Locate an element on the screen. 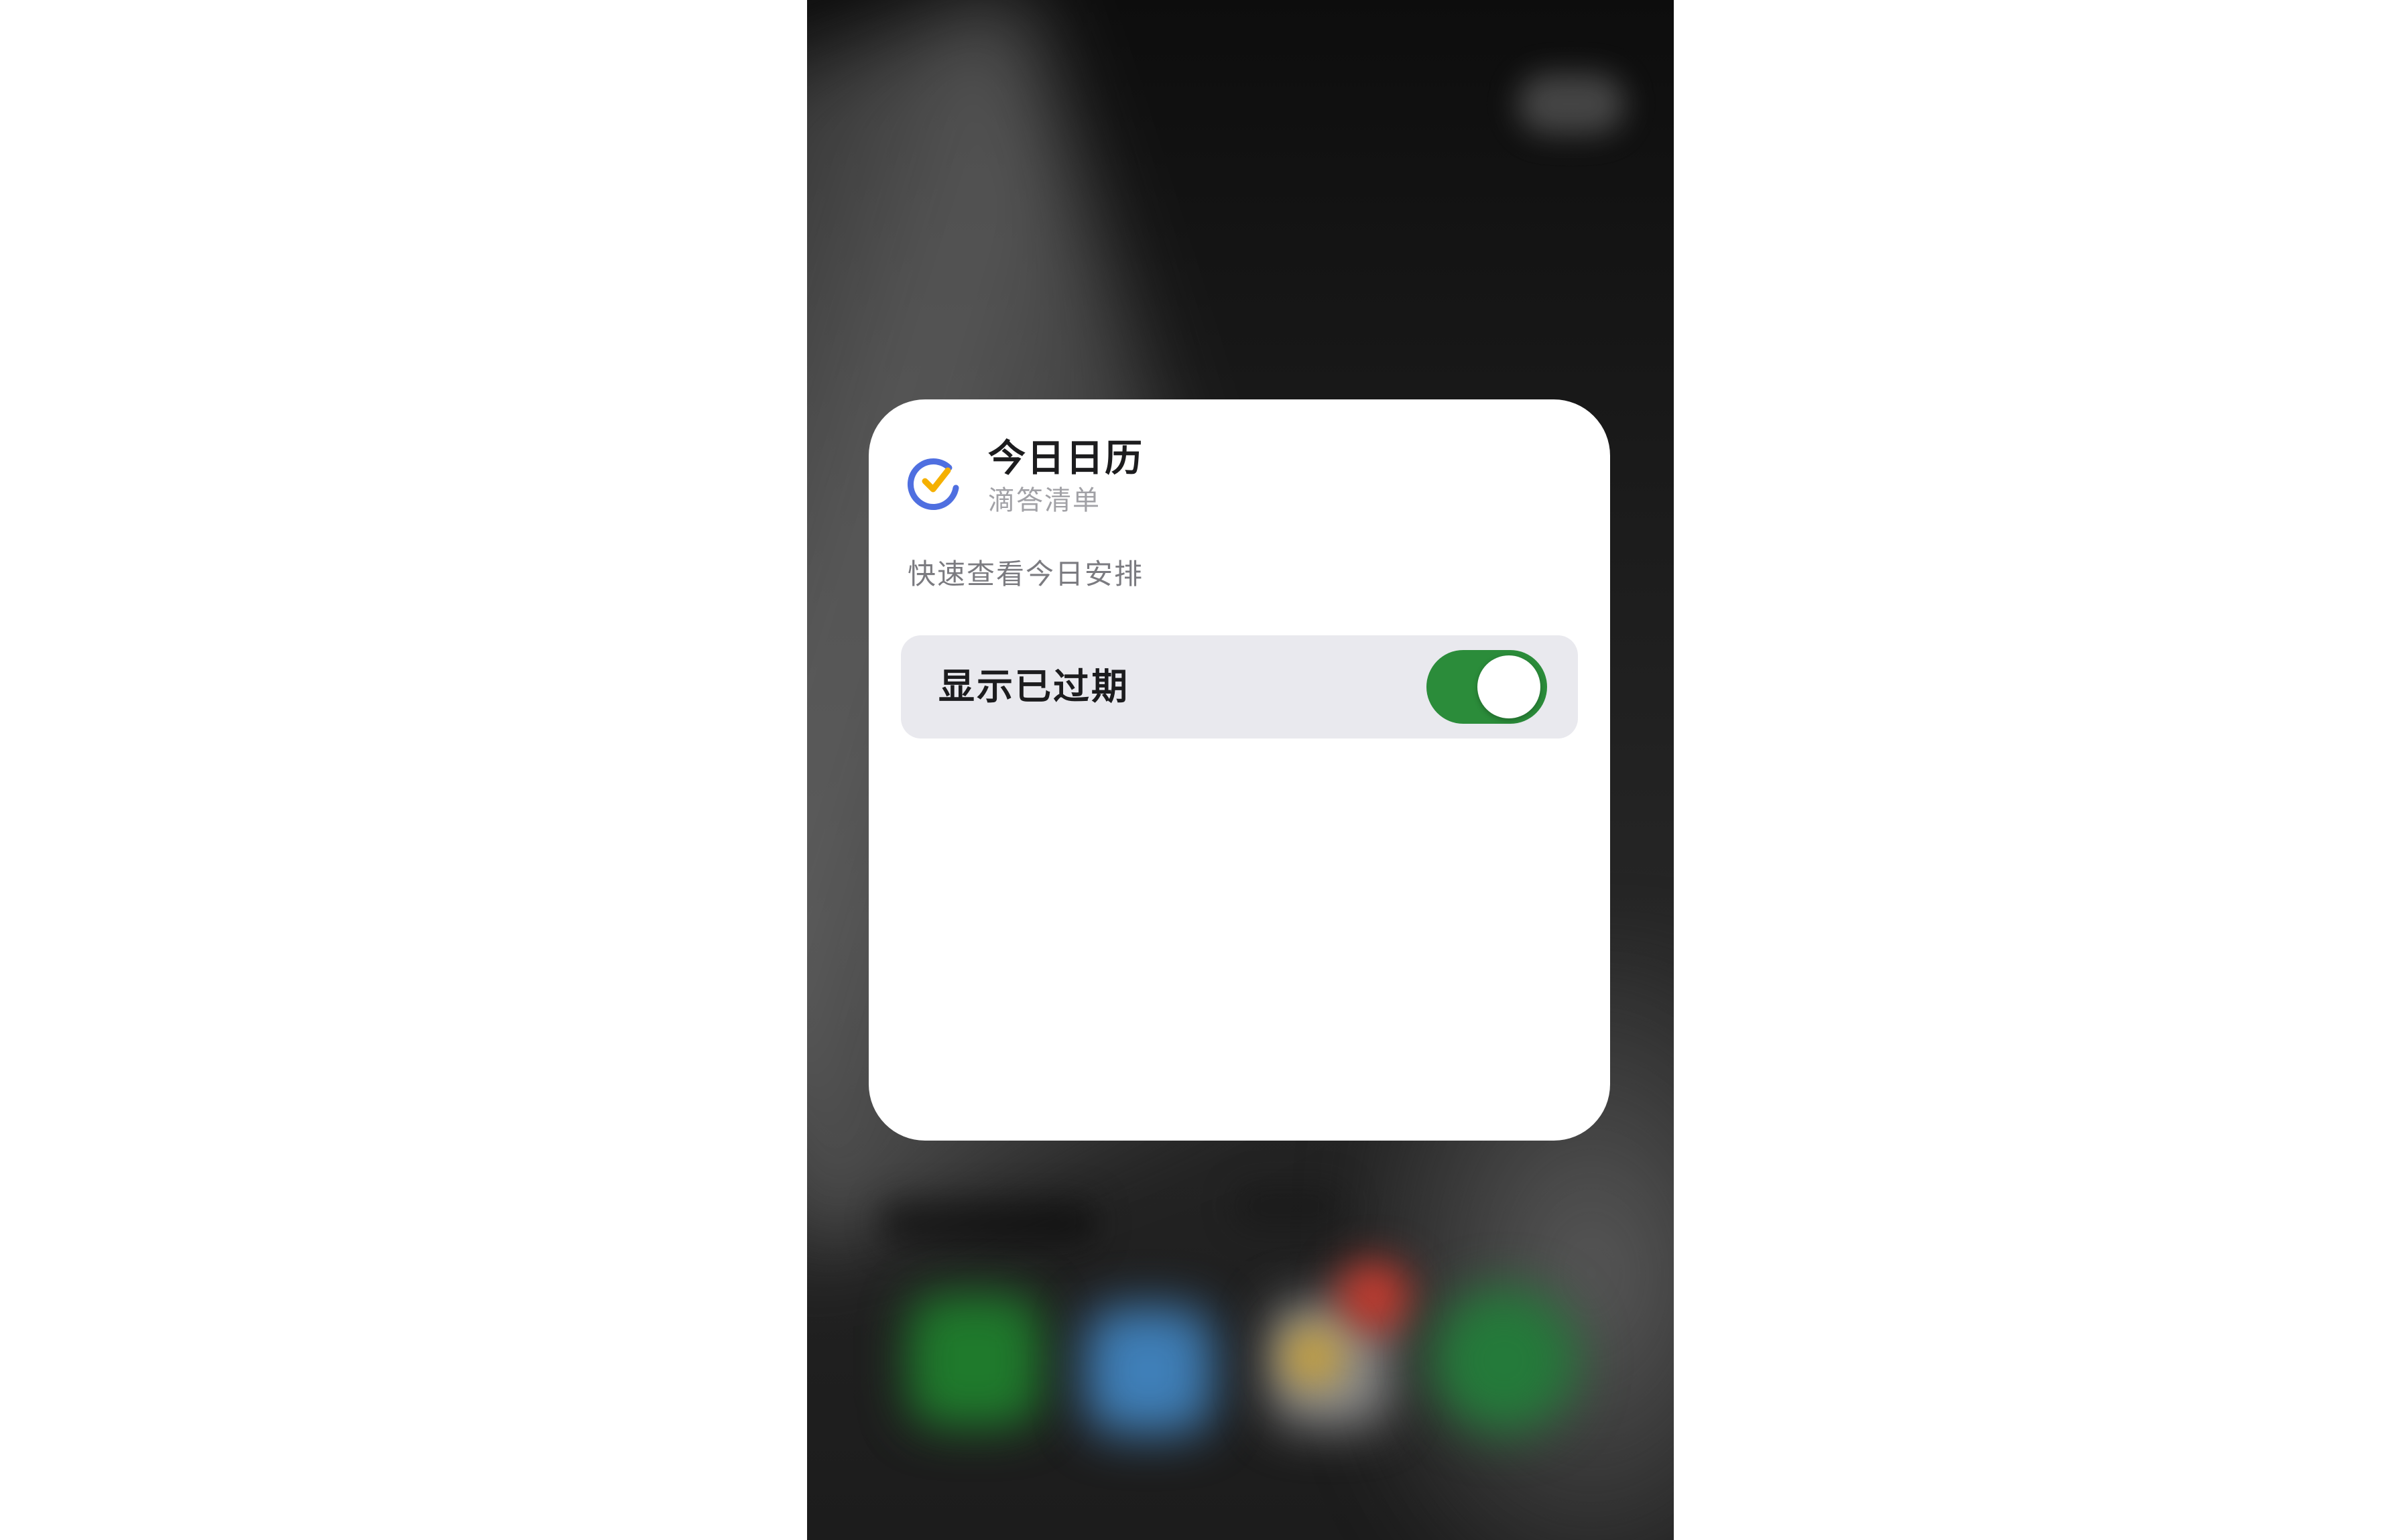  show-expired-option-row: 显示已过期 is located at coordinates (1239, 687).